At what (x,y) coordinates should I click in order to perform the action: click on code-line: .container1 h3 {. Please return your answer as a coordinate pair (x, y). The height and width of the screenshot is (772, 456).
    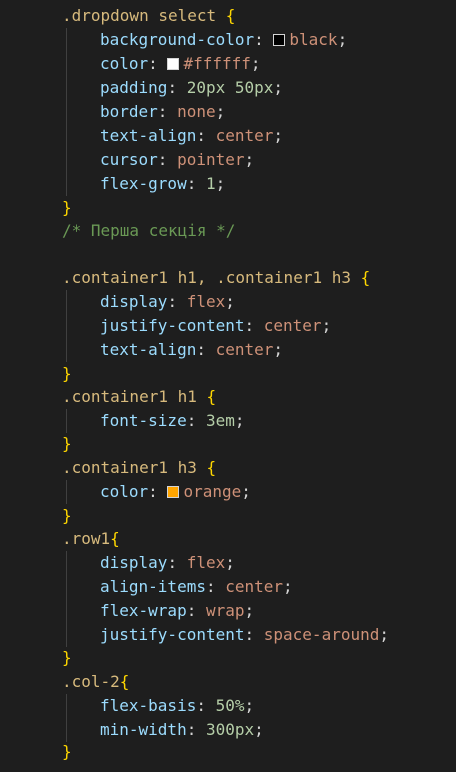
    Looking at the image, I should click on (139, 468).